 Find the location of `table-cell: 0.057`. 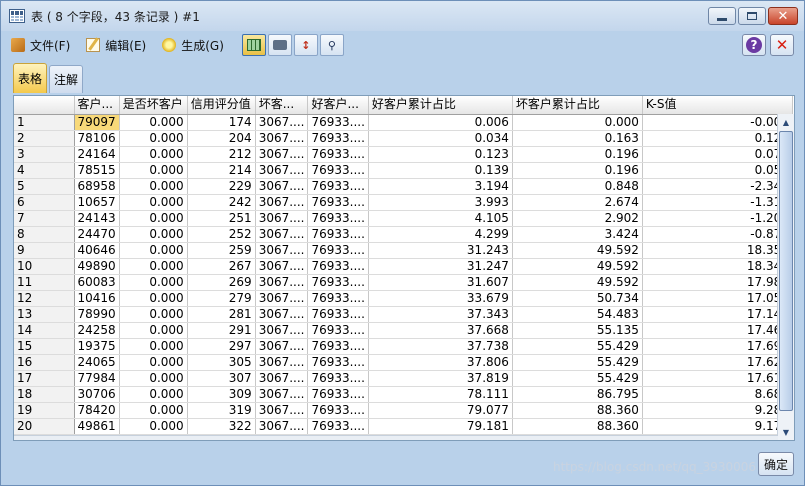

table-cell: 0.057 is located at coordinates (717, 170).